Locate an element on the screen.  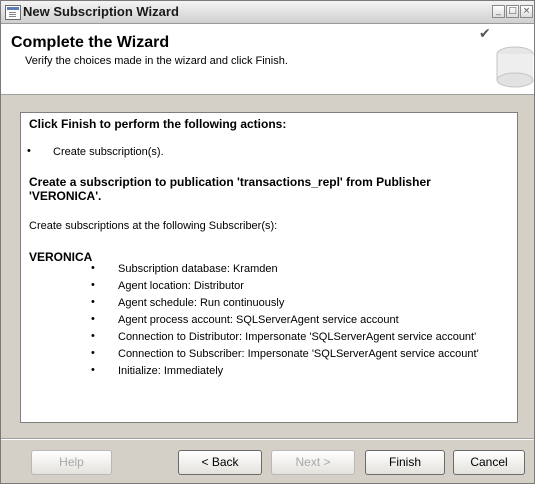
next-button: Next > is located at coordinates (313, 462).